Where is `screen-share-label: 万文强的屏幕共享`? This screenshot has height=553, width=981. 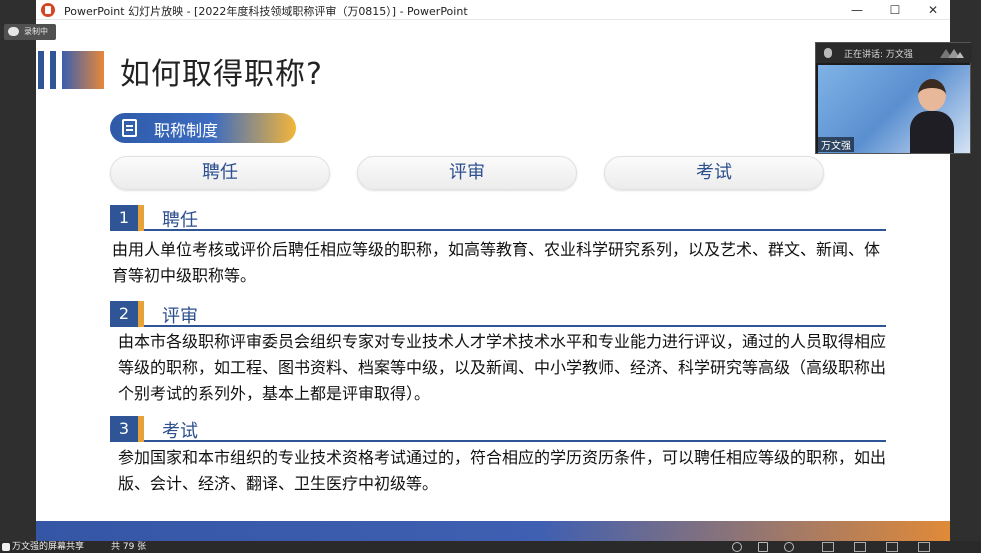 screen-share-label: 万文强的屏幕共享 is located at coordinates (48, 547).